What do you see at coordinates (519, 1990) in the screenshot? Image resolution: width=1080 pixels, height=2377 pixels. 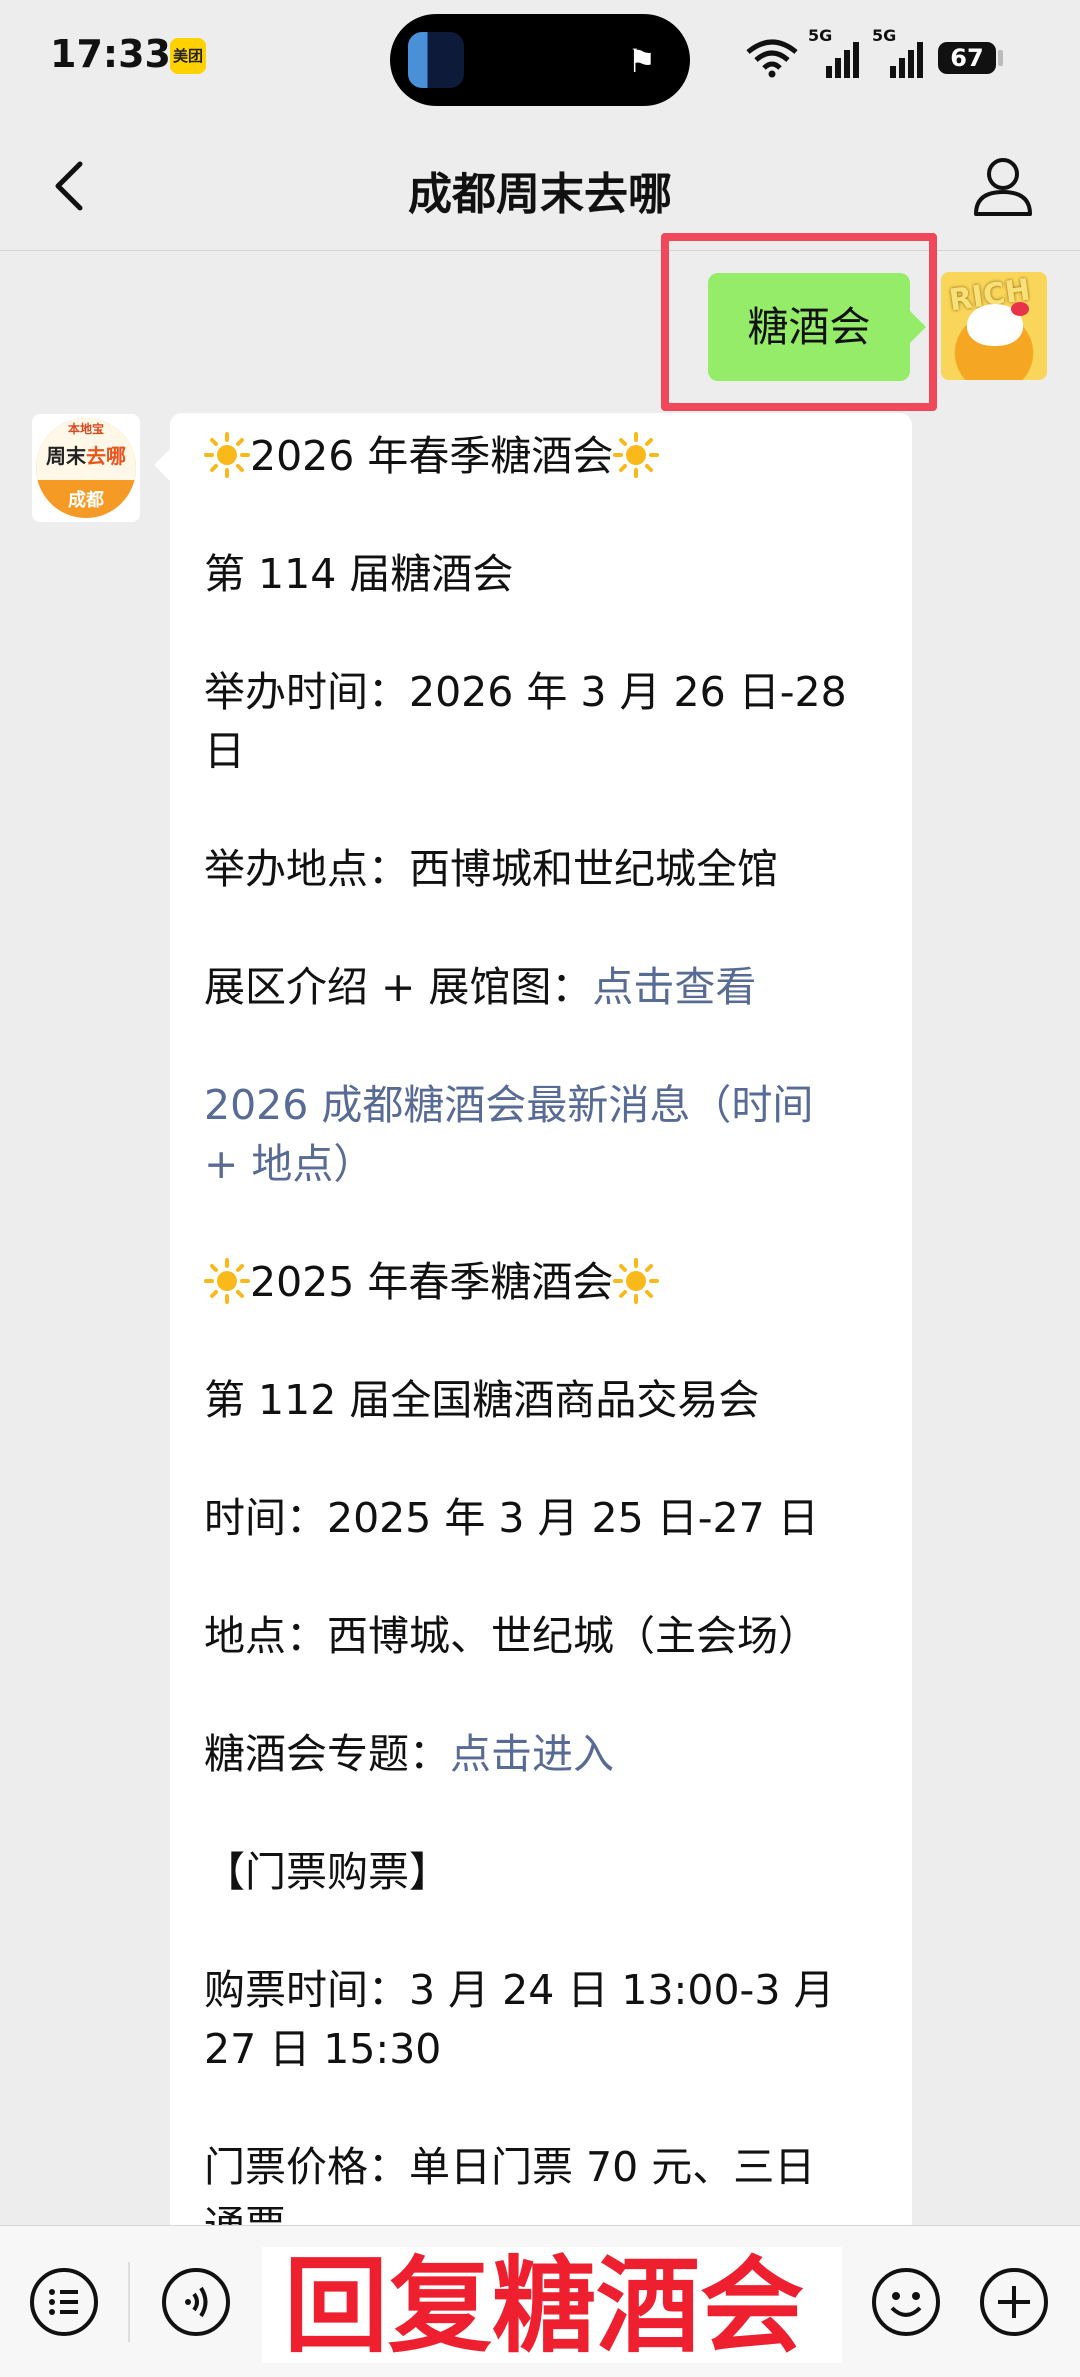 I see `message-line: 购票时间：3 月 24 日 13:00-3 月` at bounding box center [519, 1990].